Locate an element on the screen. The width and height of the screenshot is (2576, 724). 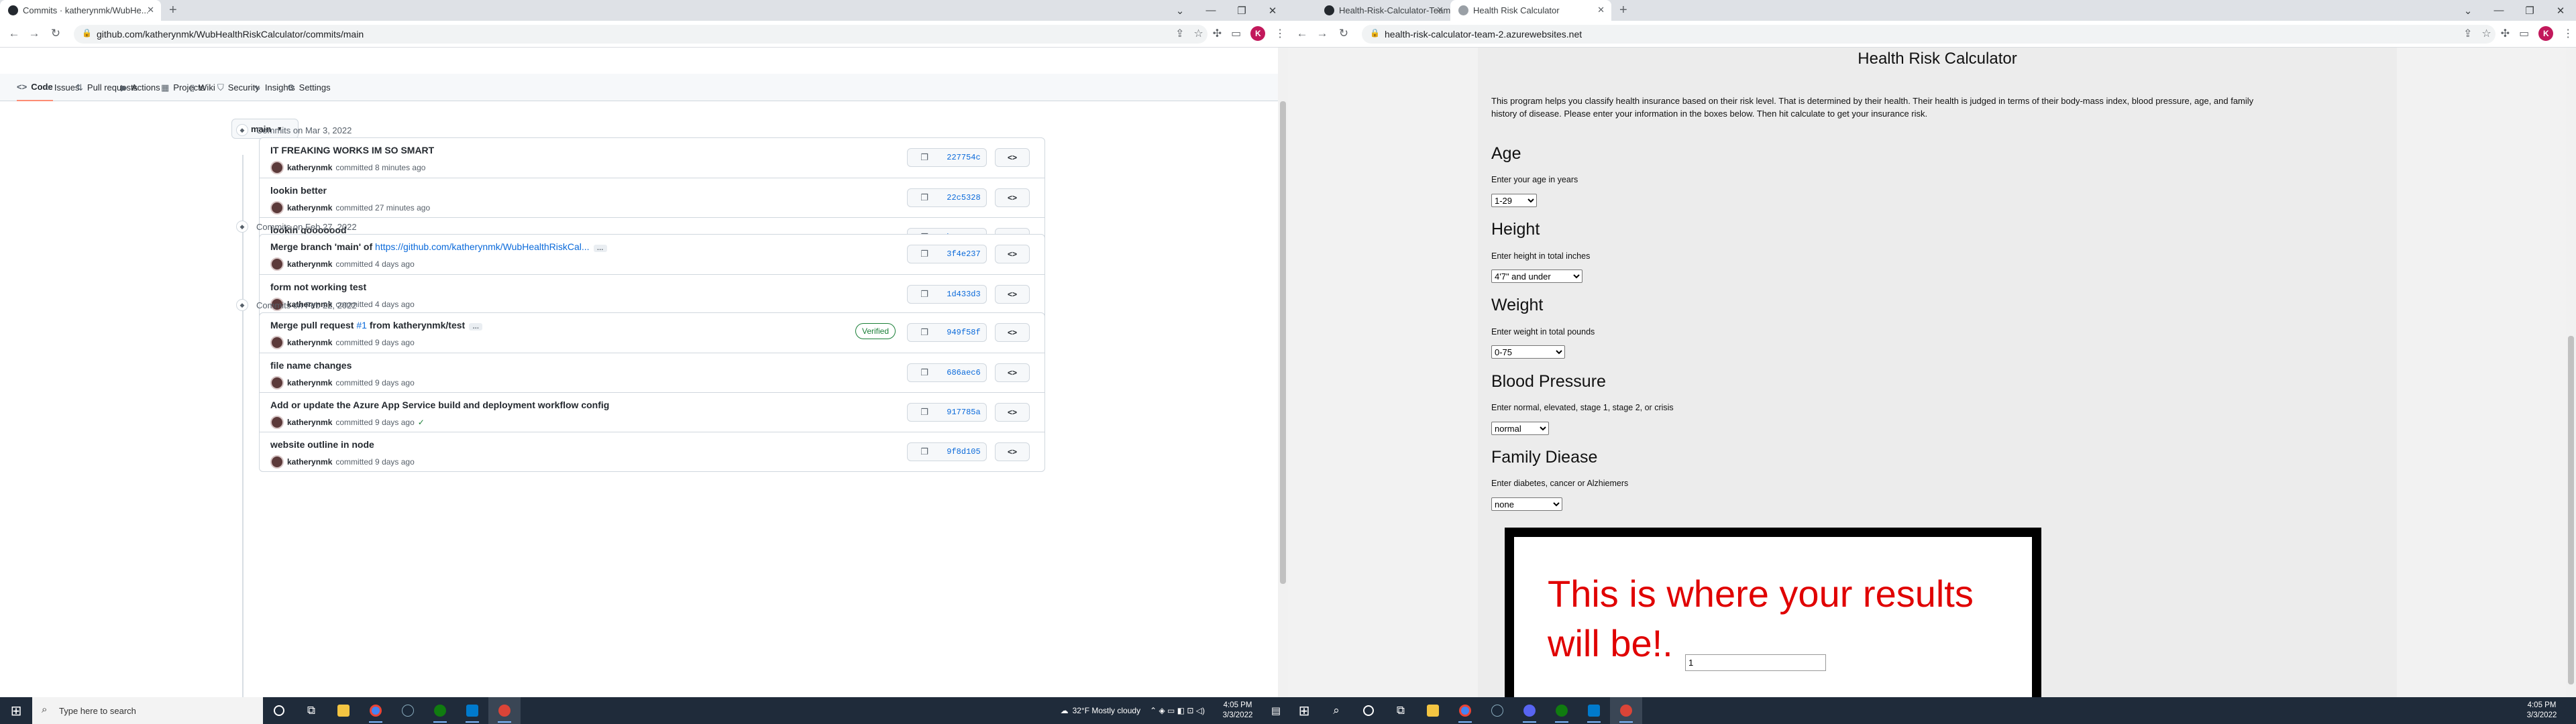
repo-tab-settings: ⚙ Settings is located at coordinates (309, 87).